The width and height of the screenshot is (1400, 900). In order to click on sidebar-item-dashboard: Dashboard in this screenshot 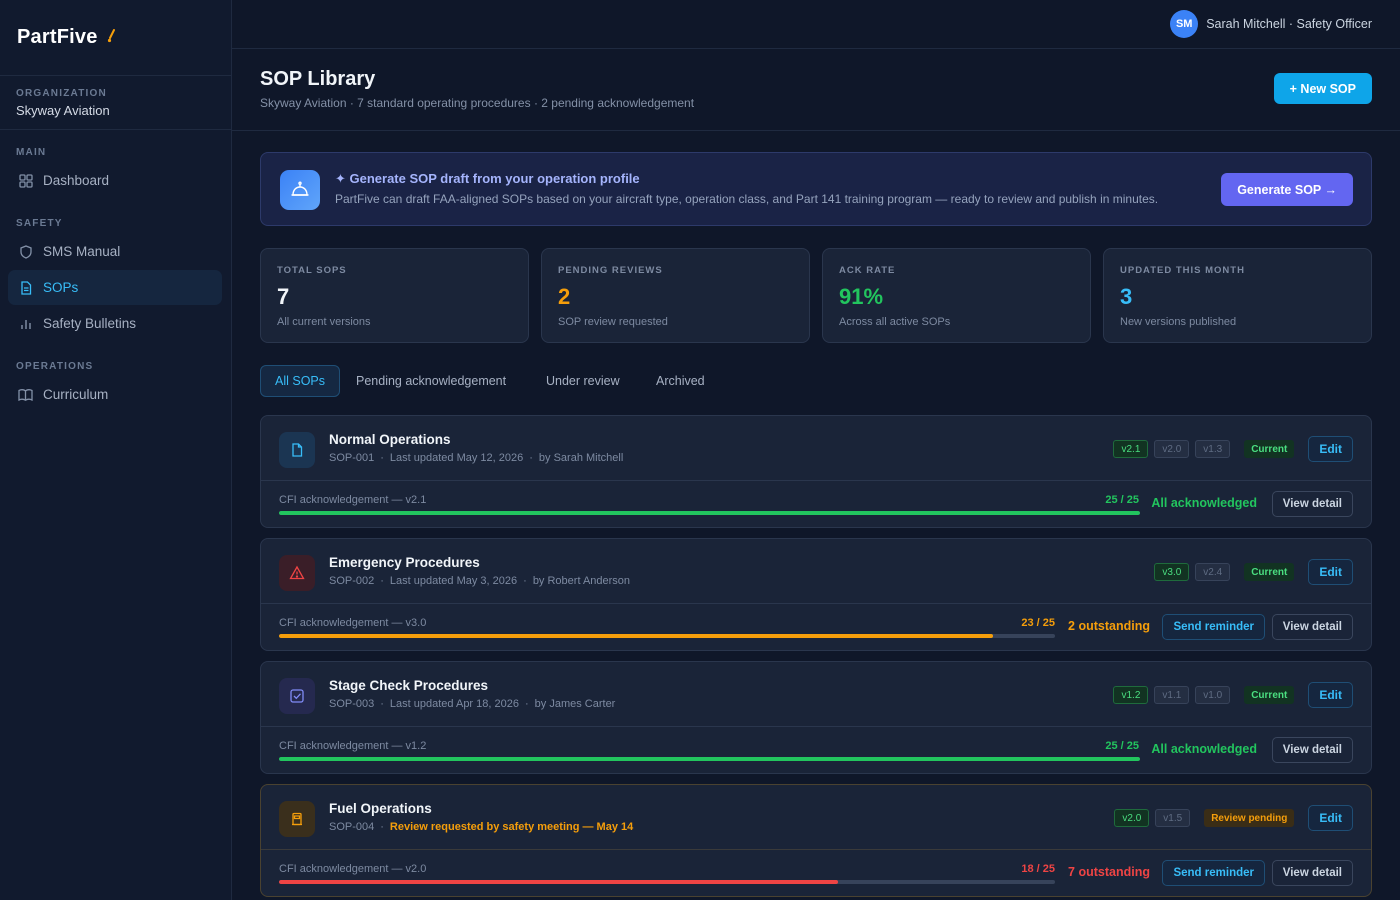, I will do `click(115, 180)`.